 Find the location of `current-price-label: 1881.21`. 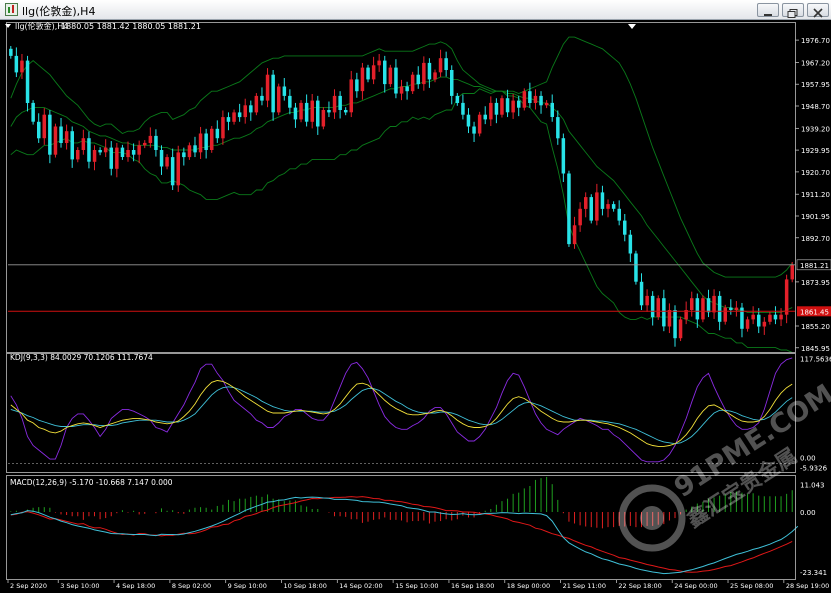

current-price-label: 1881.21 is located at coordinates (814, 266).